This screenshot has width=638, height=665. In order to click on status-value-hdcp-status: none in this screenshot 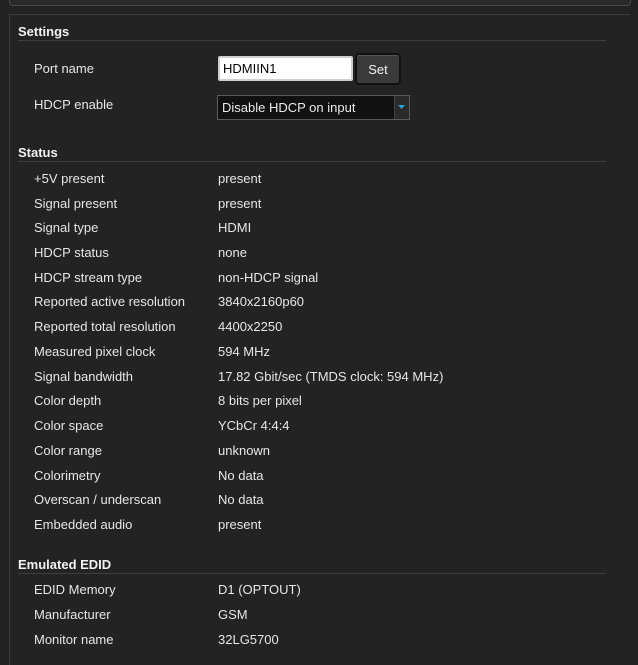, I will do `click(232, 252)`.